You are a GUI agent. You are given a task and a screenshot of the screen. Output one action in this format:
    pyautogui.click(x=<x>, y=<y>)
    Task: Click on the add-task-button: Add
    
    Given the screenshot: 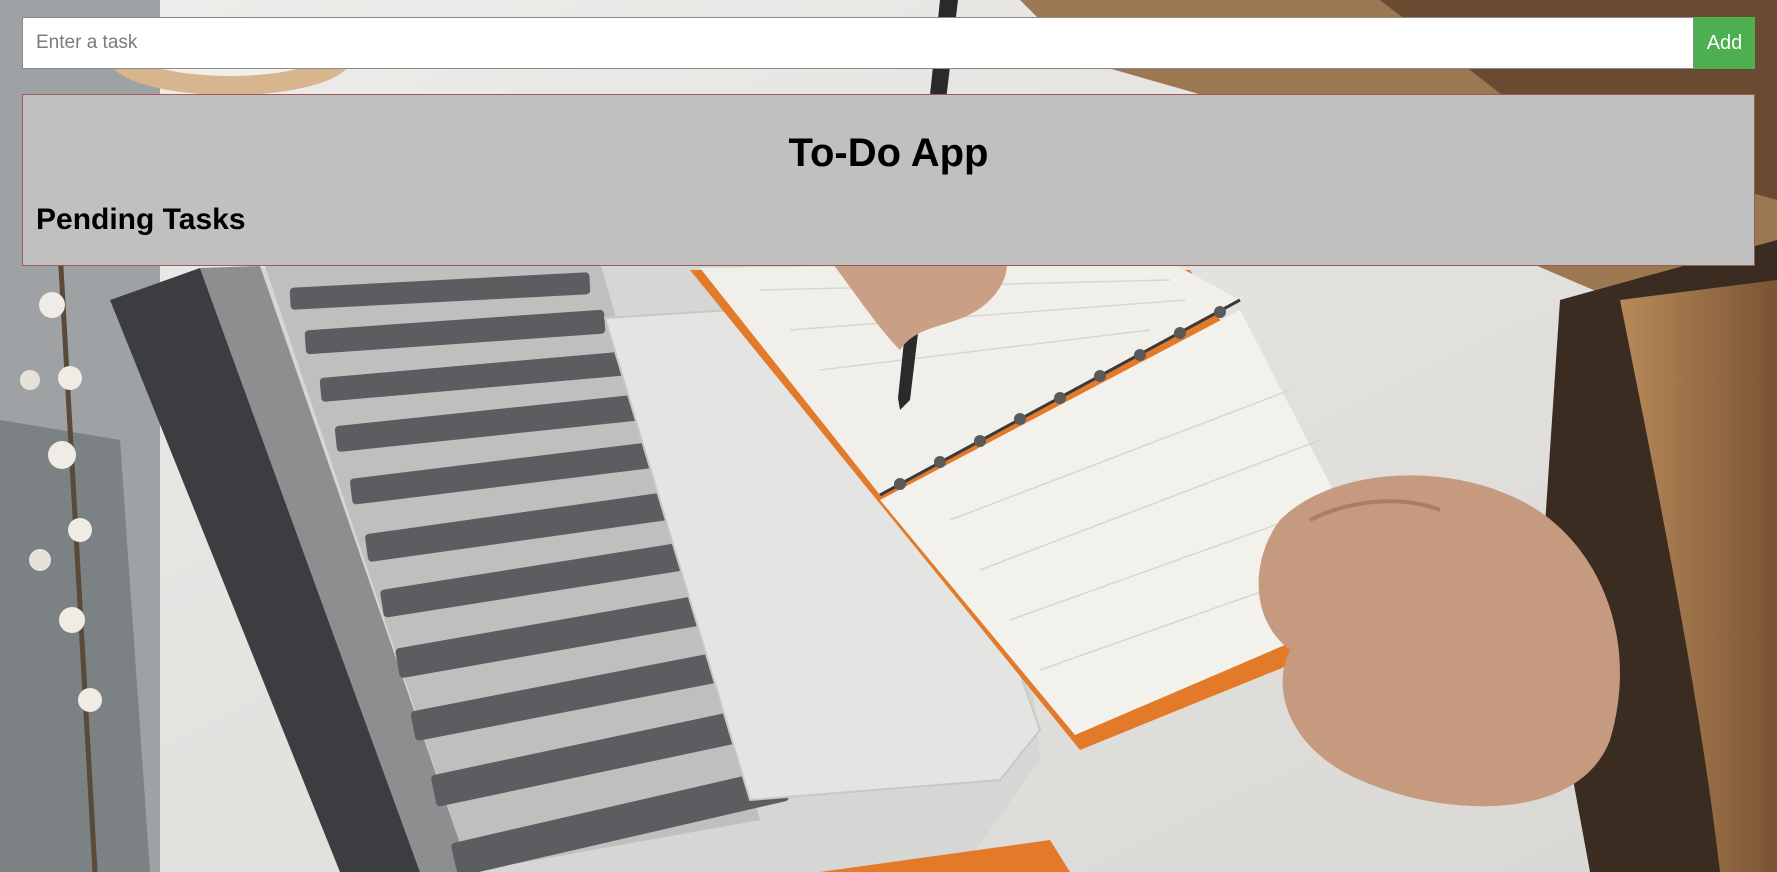 What is the action you would take?
    pyautogui.click(x=1724, y=43)
    